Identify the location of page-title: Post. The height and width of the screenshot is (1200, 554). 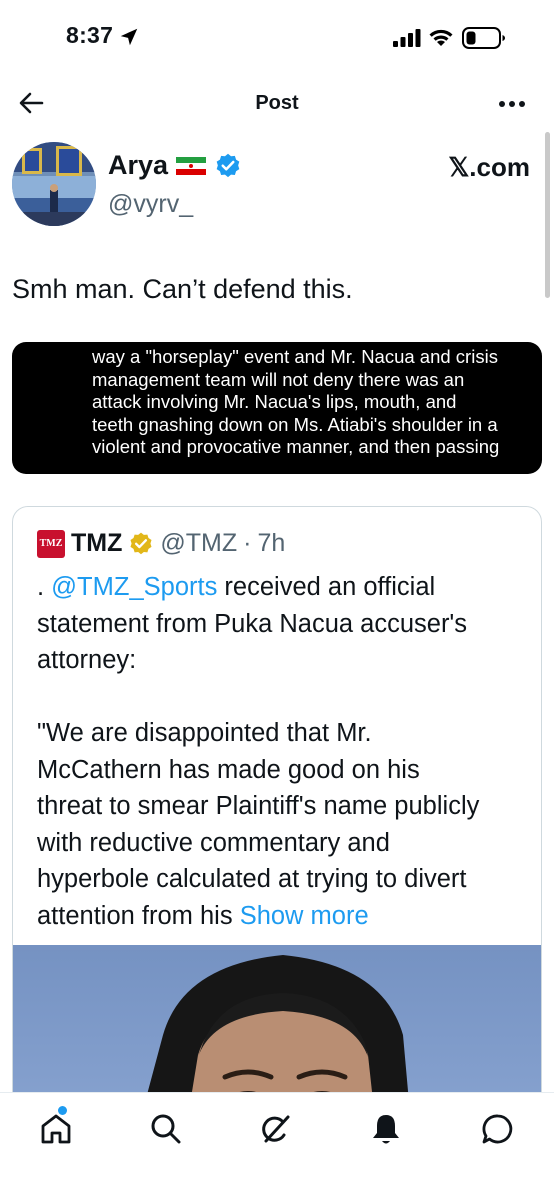
(277, 103).